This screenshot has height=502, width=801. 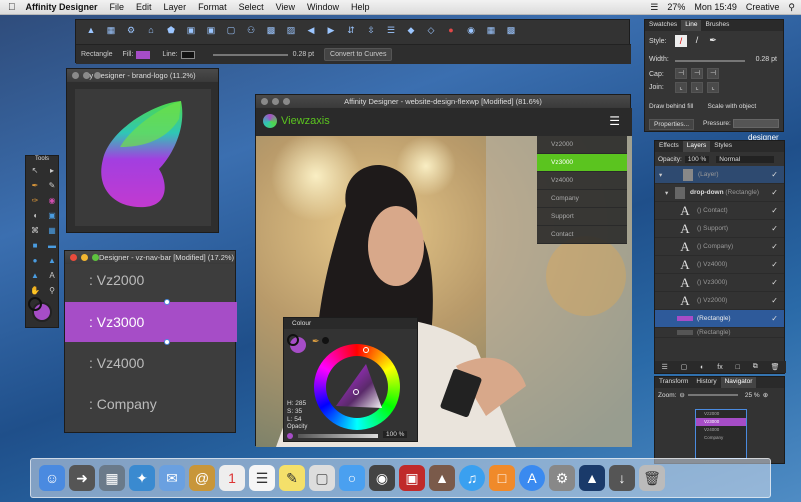 What do you see at coordinates (582, 145) in the screenshot?
I see `site-menu-item-vz2000: Vz2000` at bounding box center [582, 145].